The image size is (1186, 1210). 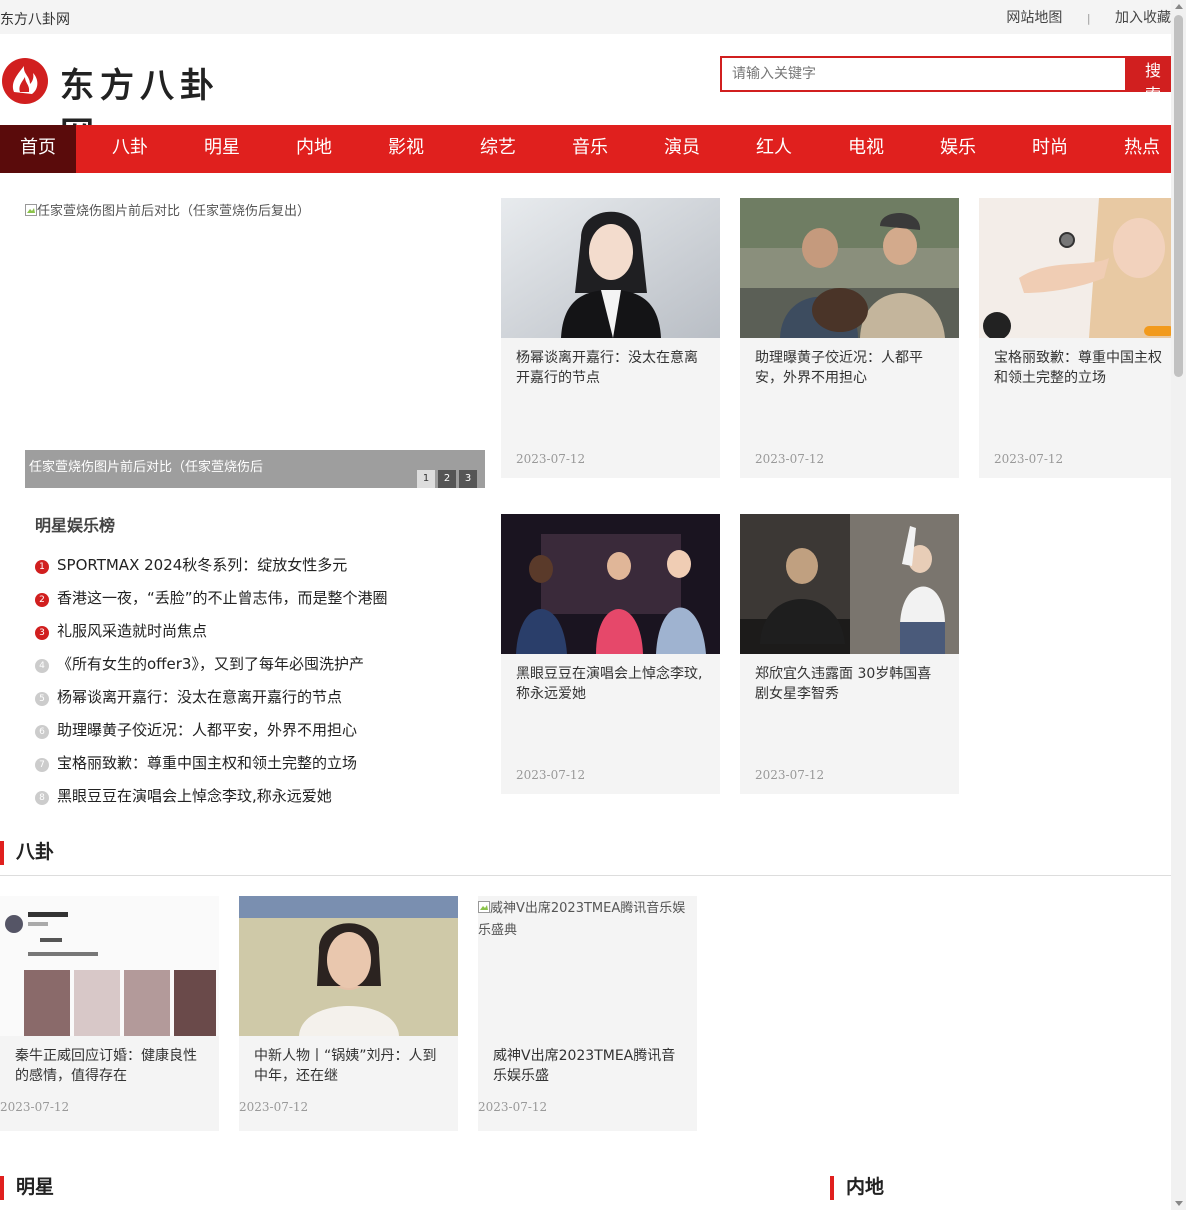 What do you see at coordinates (202, 565) in the screenshot?
I see `ranking-item-title: SPORTMAX 2024秋冬系列：绽放女性多元` at bounding box center [202, 565].